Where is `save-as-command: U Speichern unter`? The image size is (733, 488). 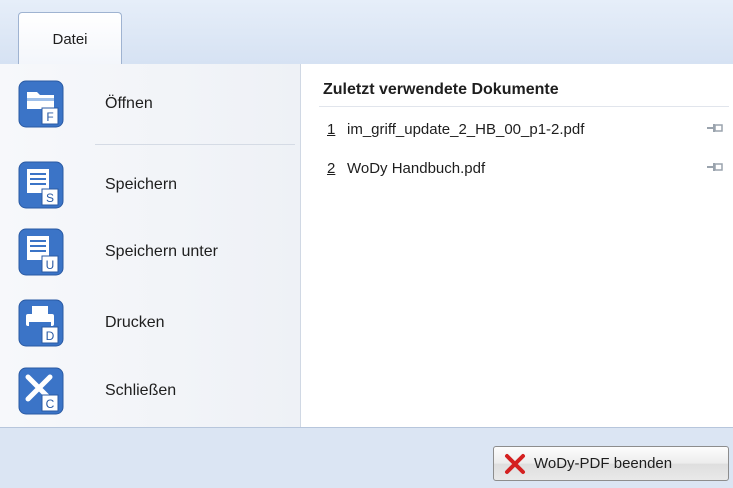 save-as-command: U Speichern unter is located at coordinates (149, 252).